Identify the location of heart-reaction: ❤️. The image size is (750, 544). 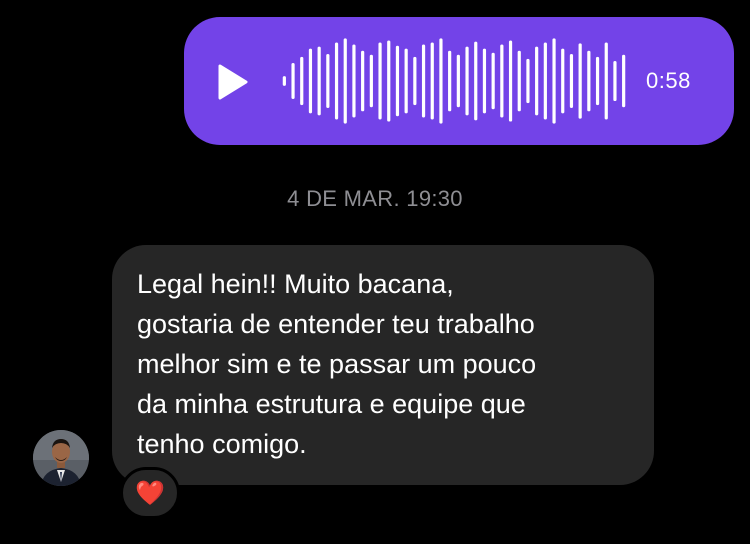
(150, 493).